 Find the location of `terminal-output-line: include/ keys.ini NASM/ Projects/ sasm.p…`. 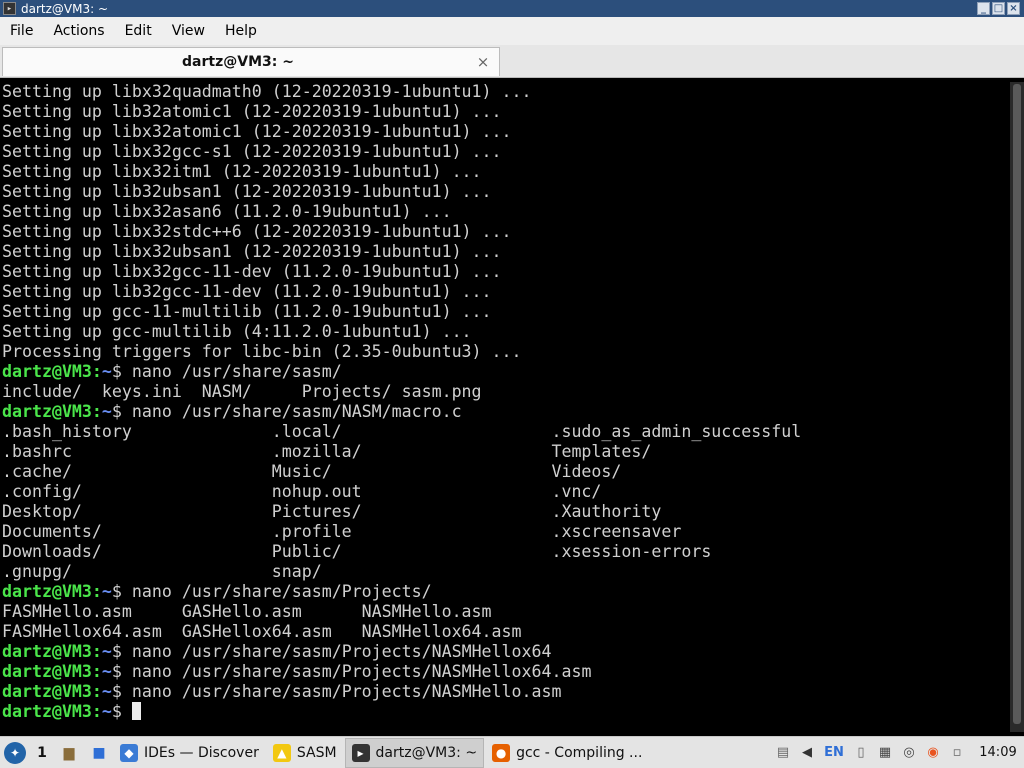

terminal-output-line: include/ keys.ini NASM/ Projects/ sasm.p… is located at coordinates (506, 392).